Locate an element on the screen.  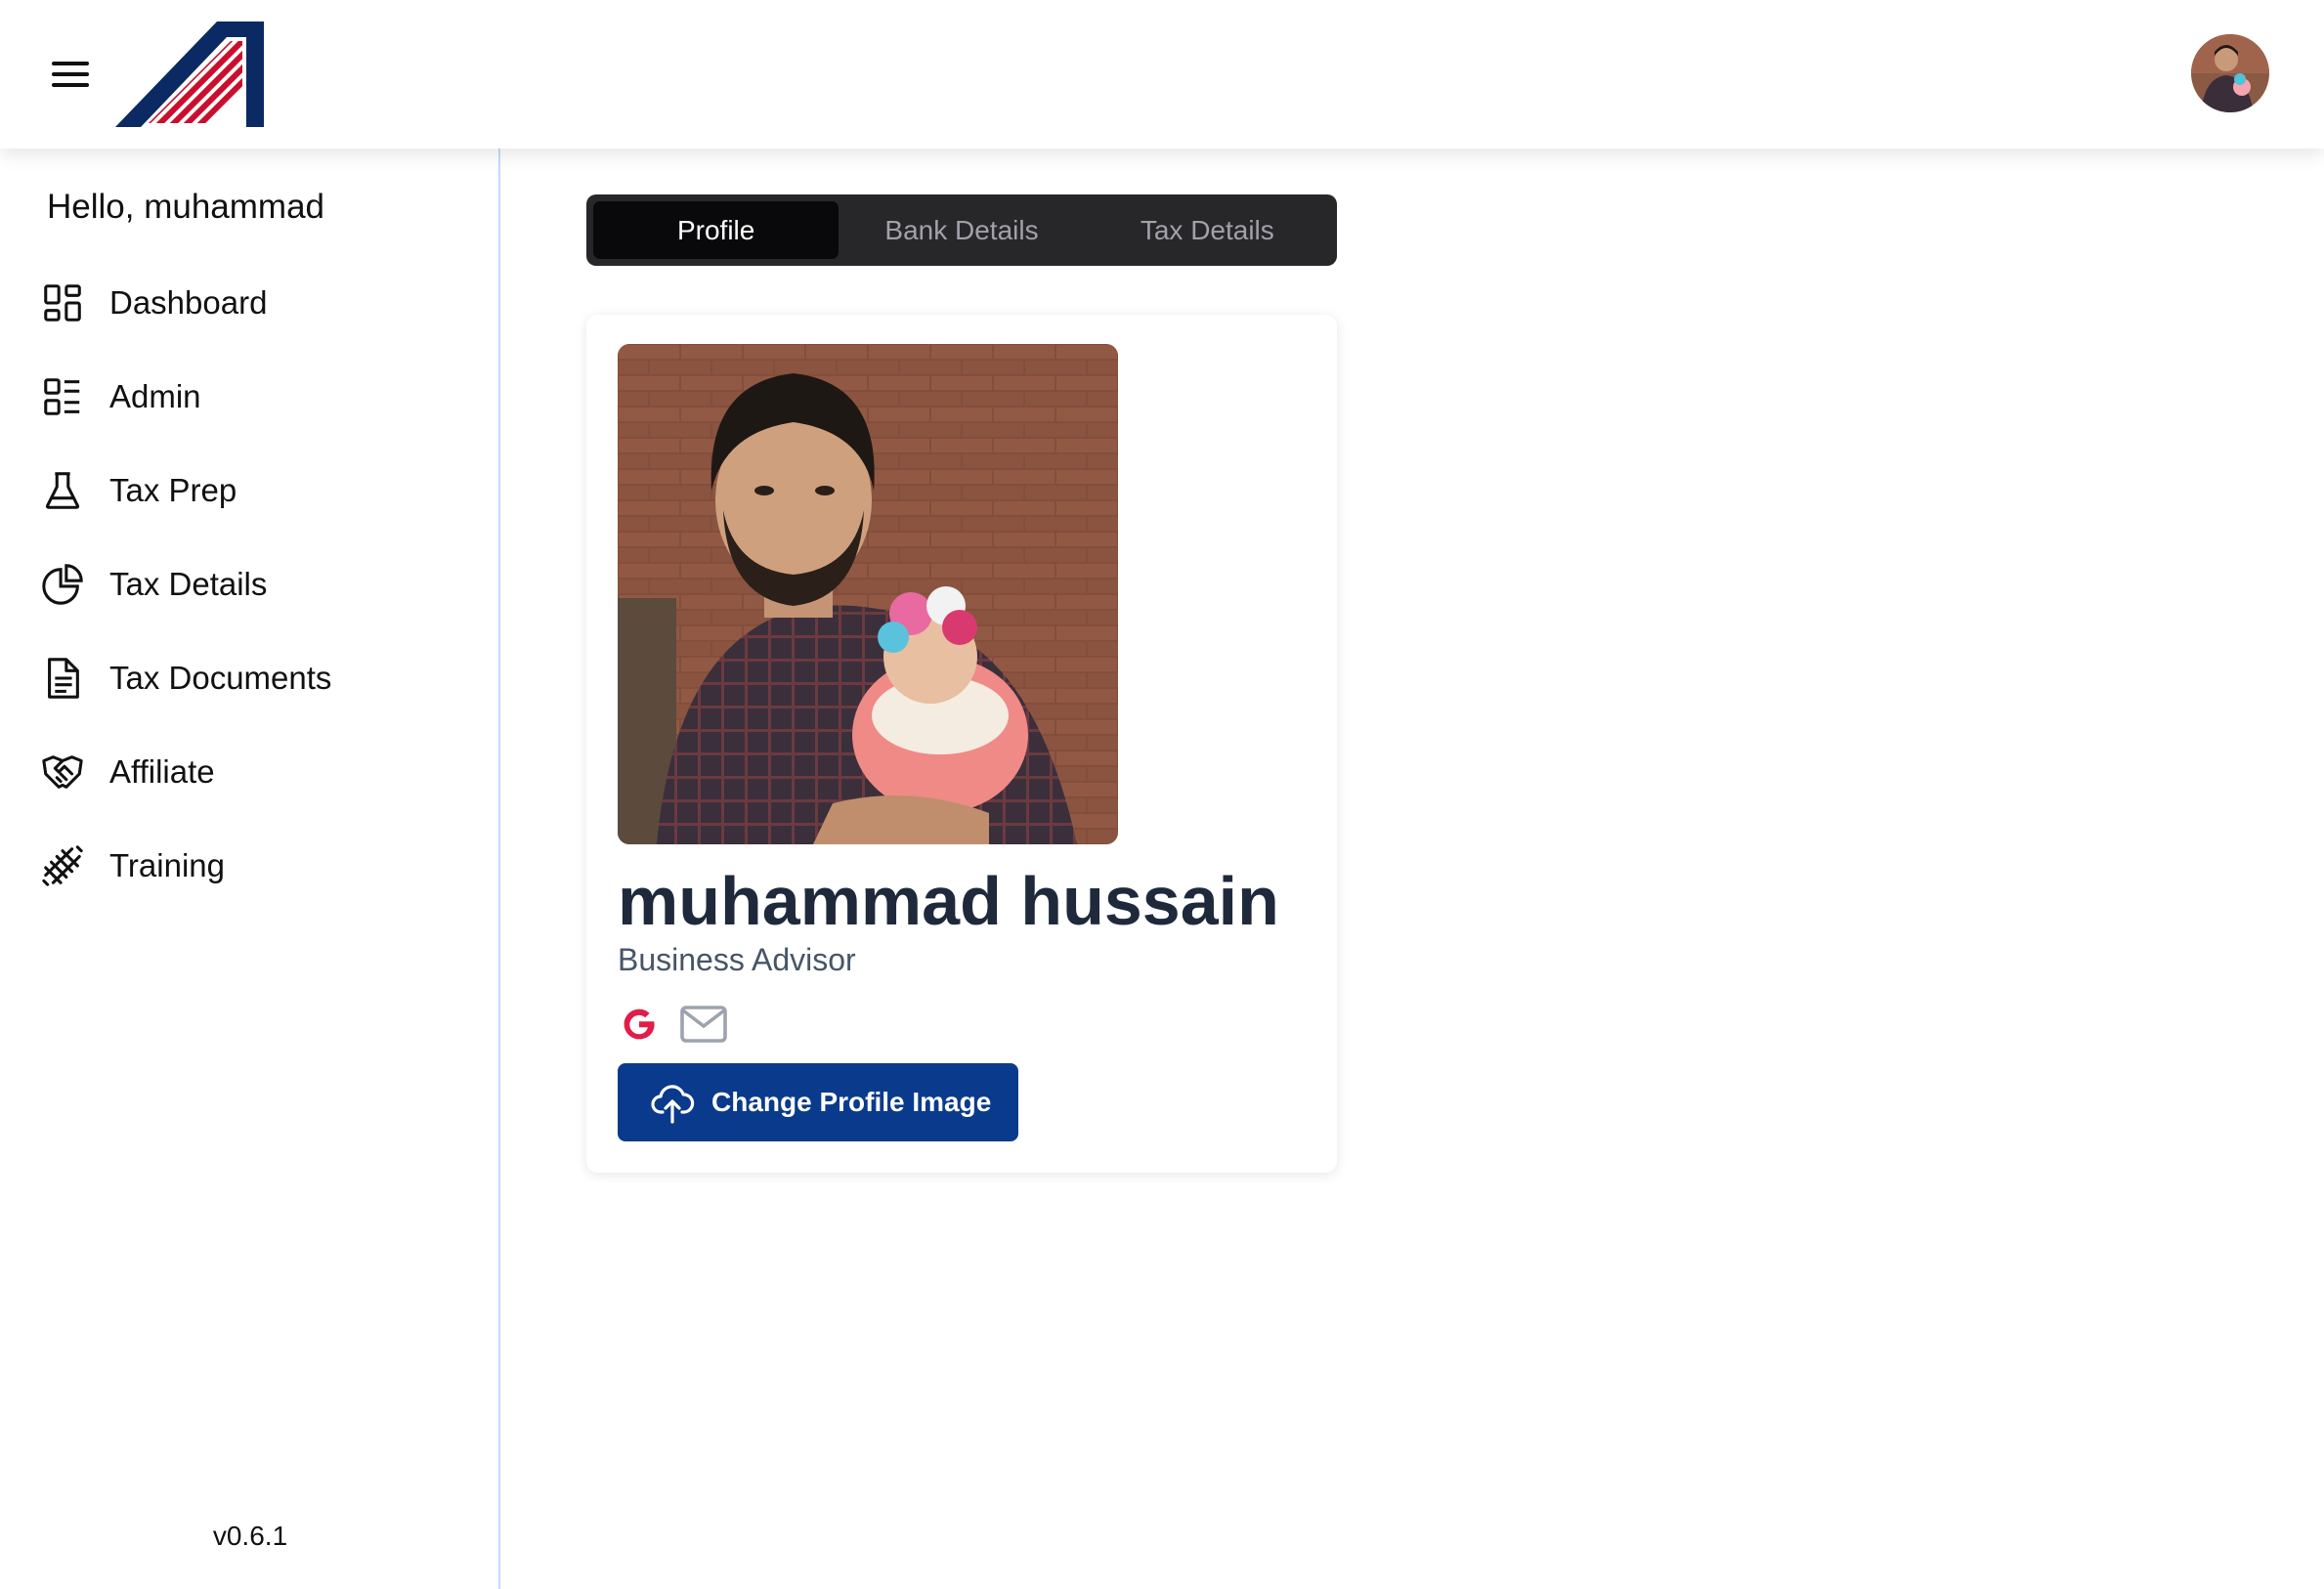
document-icon is located at coordinates (62, 678).